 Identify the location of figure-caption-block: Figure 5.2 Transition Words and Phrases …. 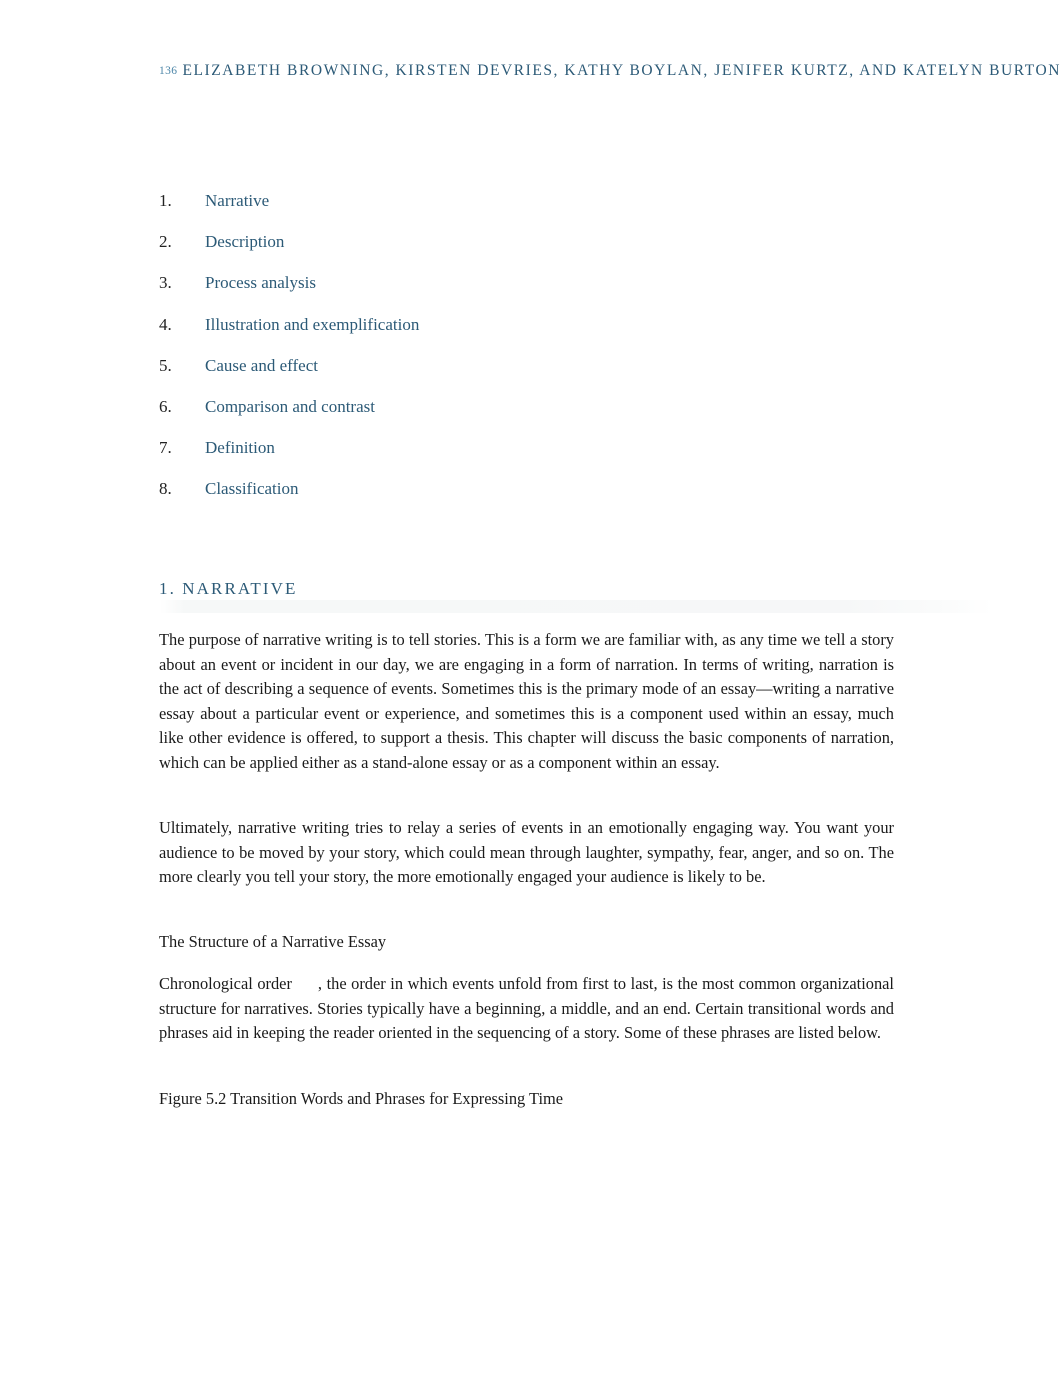
(526, 1099).